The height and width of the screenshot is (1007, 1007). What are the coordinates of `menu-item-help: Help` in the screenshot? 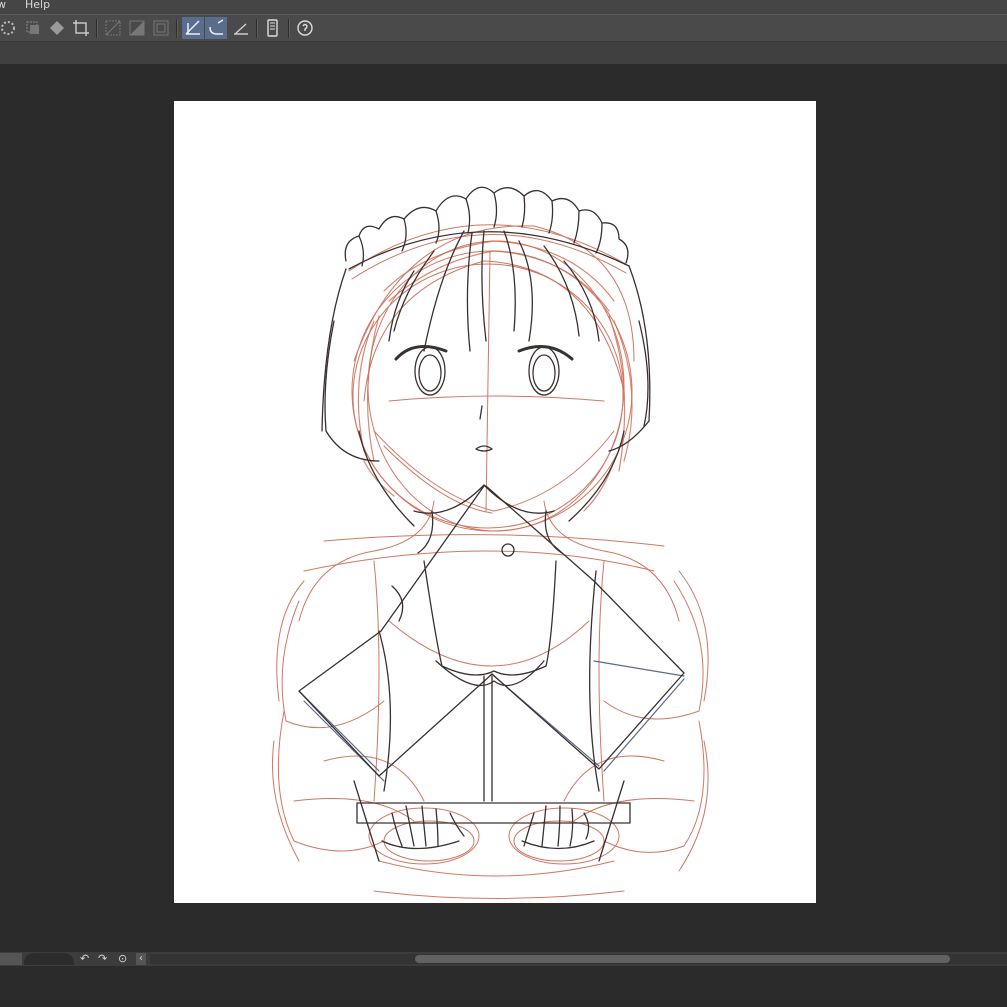 It's located at (37, 5).